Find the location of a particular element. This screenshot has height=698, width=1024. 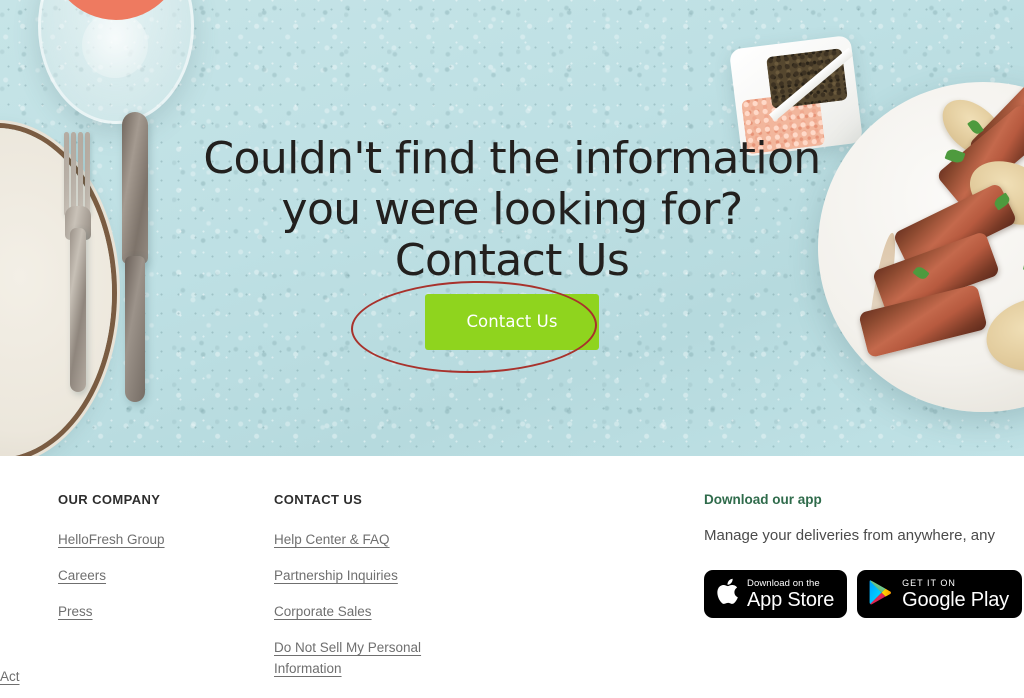

app-store-badge-big-text: App Store is located at coordinates (791, 599).